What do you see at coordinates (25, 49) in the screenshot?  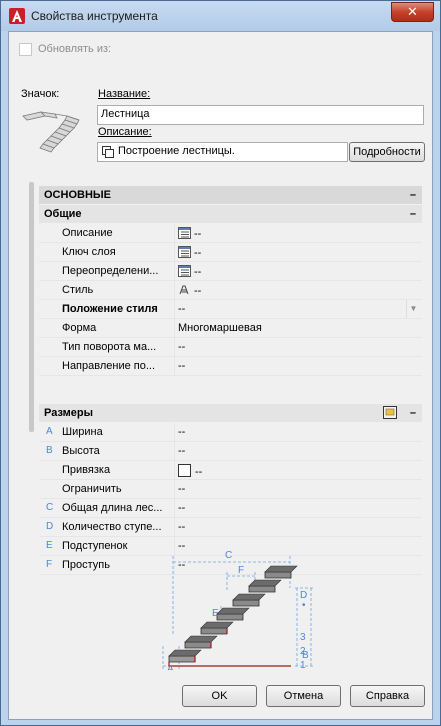 I see `update-from-checkbox` at bounding box center [25, 49].